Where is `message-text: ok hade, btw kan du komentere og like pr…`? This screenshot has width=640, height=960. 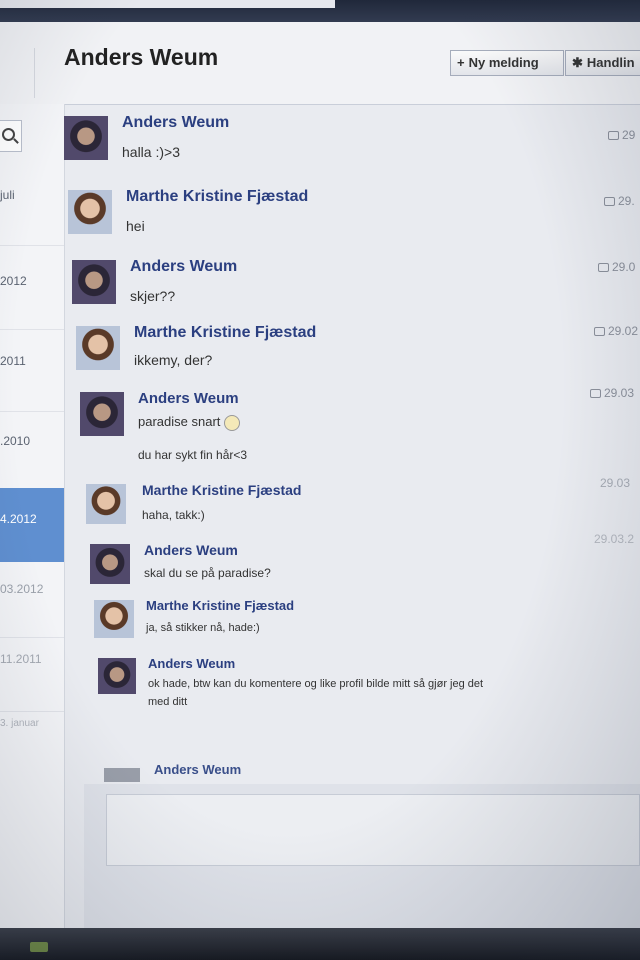
message-text: ok hade, btw kan du komentere og like pr… is located at coordinates (316, 684).